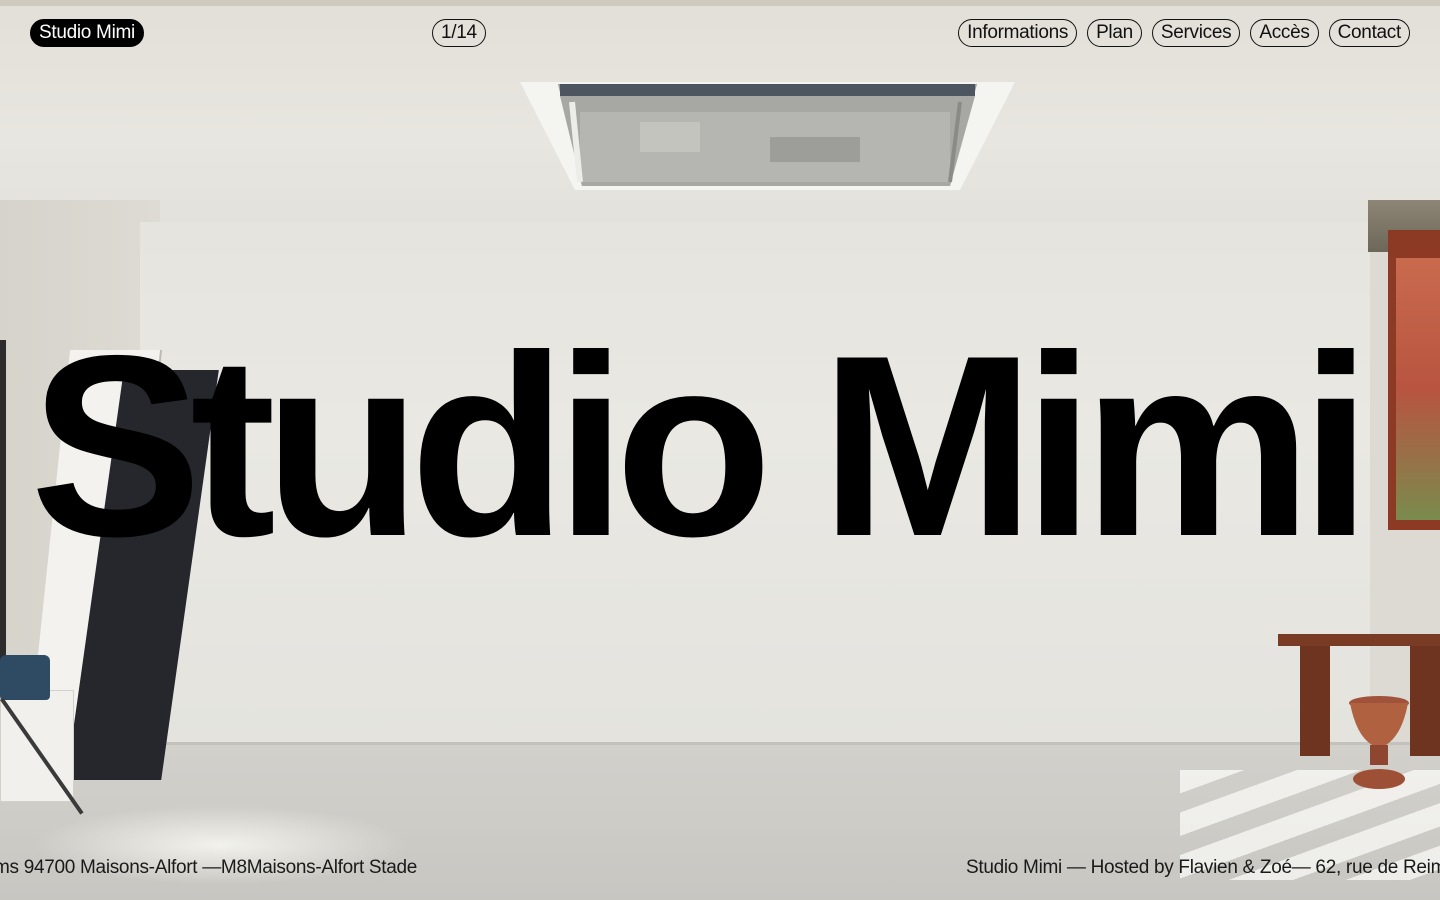 The height and width of the screenshot is (900, 1440). What do you see at coordinates (1196, 33) in the screenshot?
I see `nav-services-link: Services` at bounding box center [1196, 33].